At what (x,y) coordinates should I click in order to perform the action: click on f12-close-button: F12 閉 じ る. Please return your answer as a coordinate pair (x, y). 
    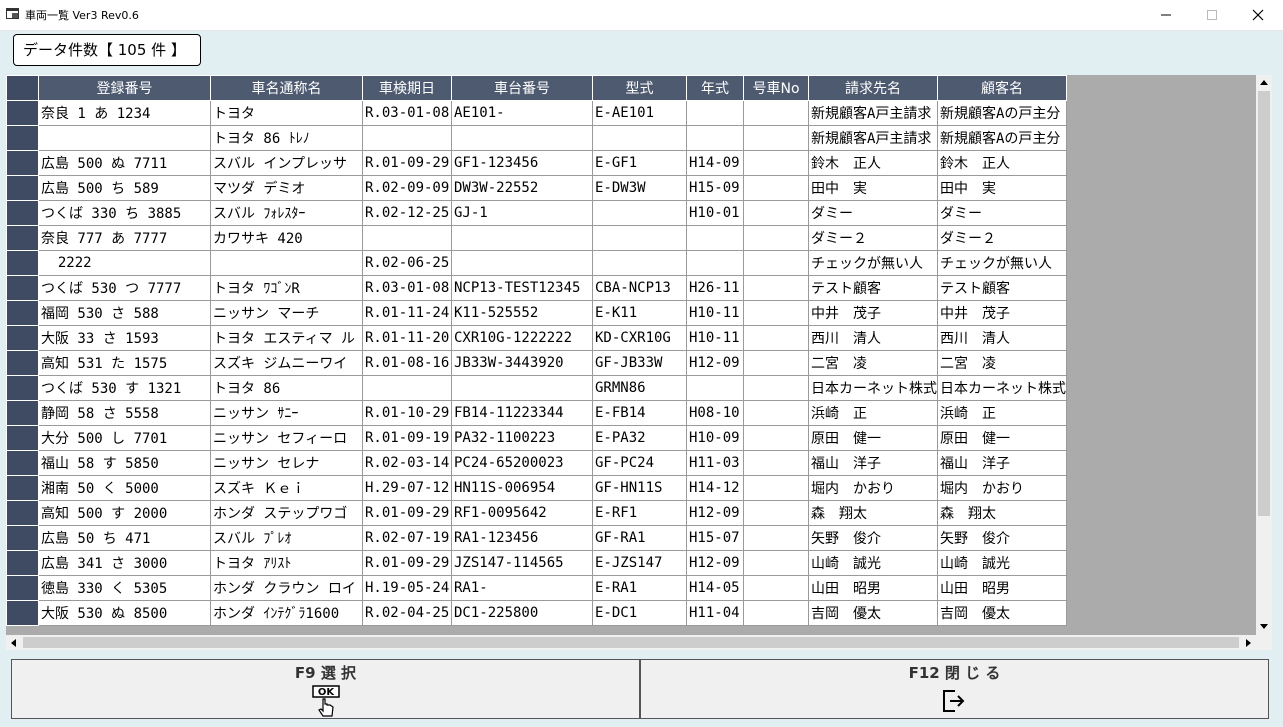
    Looking at the image, I should click on (954, 689).